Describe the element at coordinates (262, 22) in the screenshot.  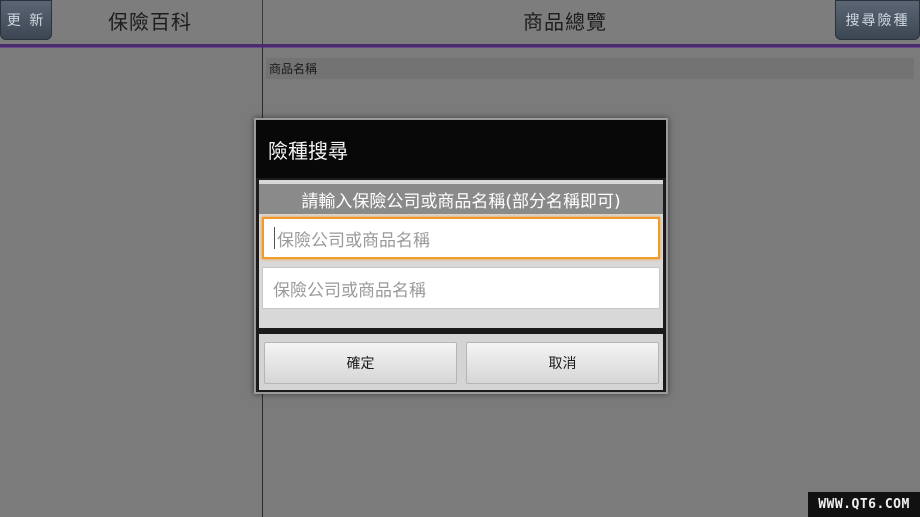
I see `header-divider` at that location.